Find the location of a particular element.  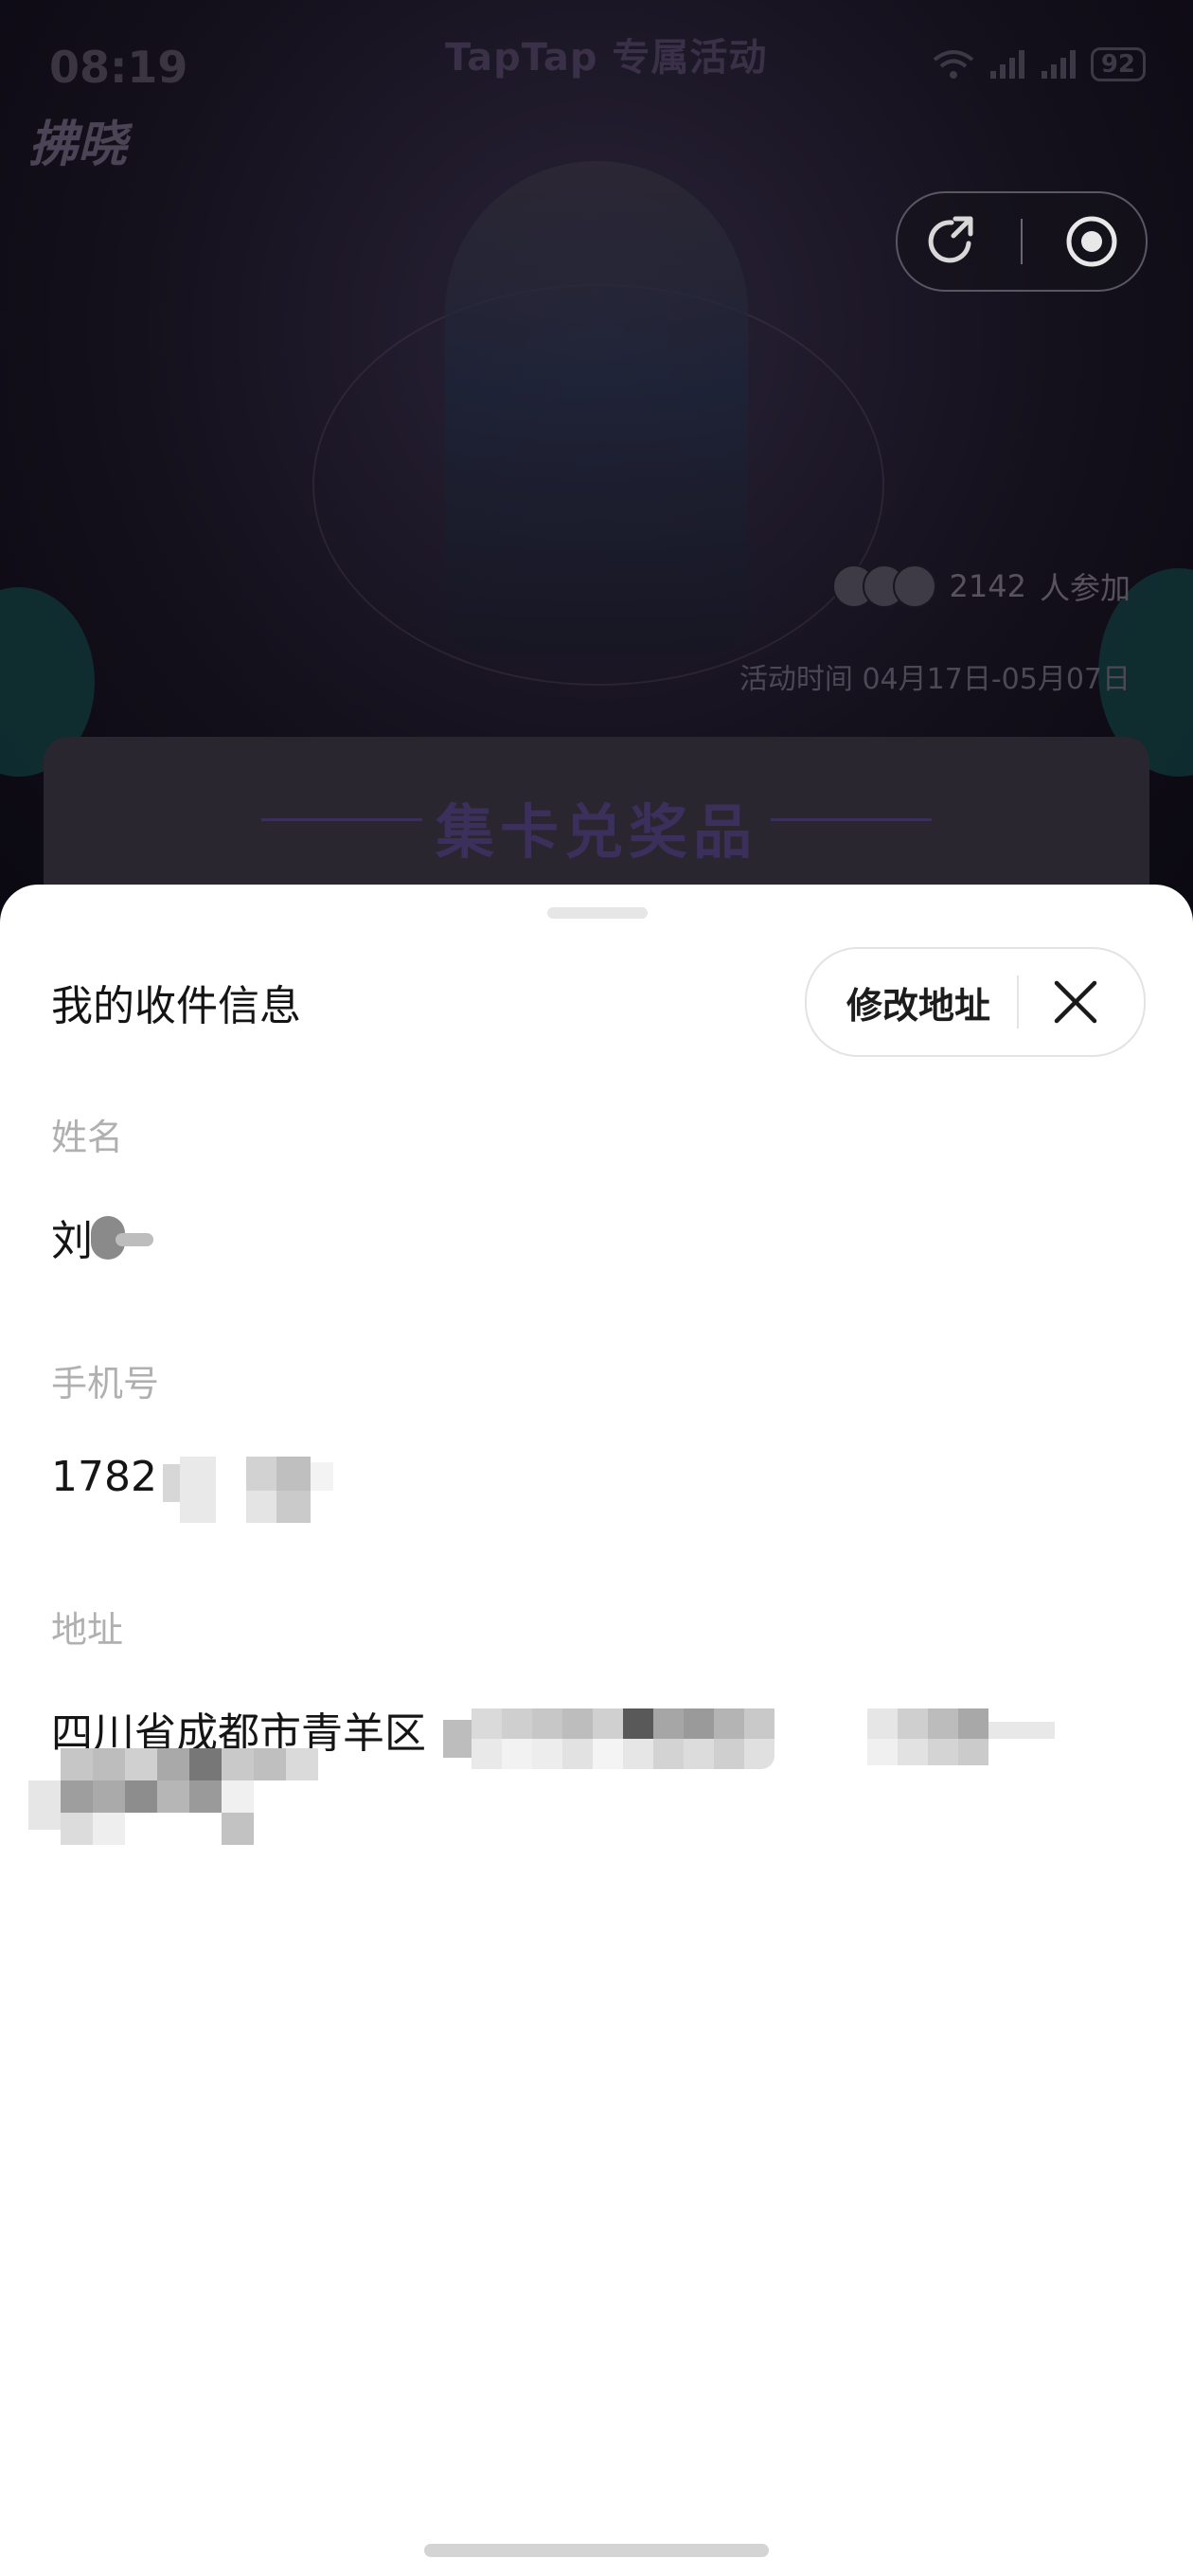

share-icon is located at coordinates (950, 239).